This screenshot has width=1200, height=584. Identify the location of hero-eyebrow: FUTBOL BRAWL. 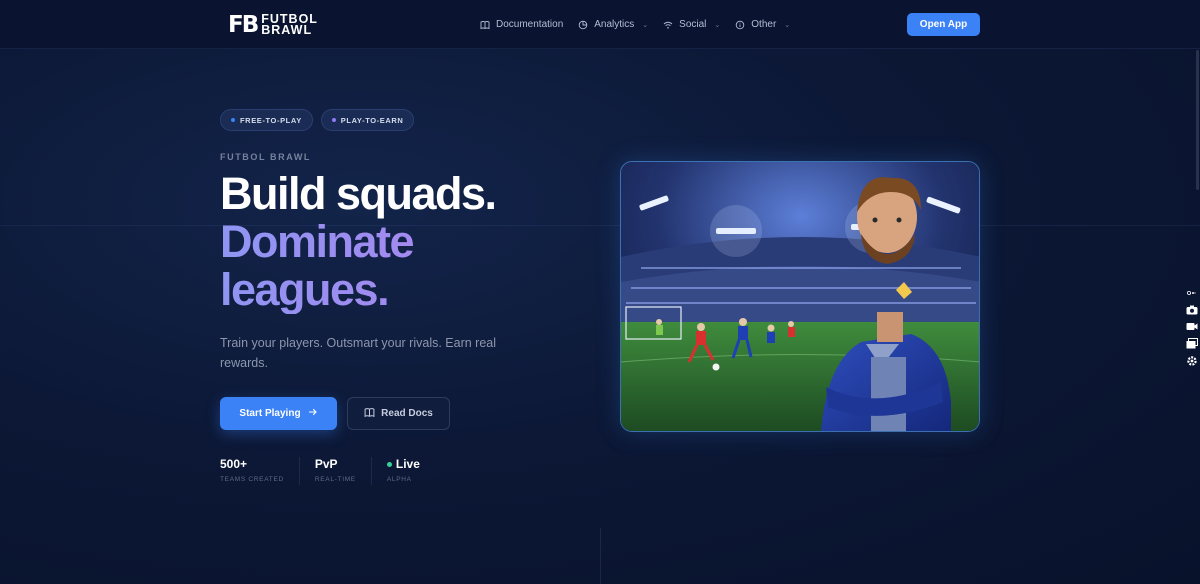
(266, 157).